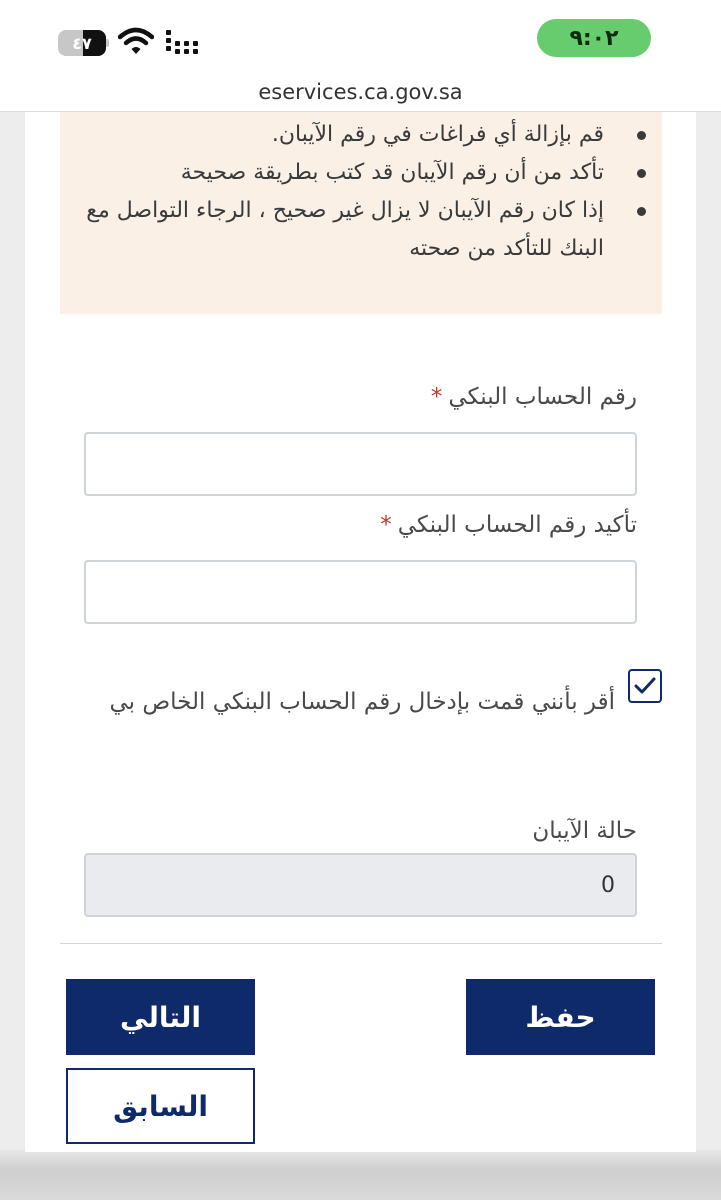 This screenshot has width=721, height=1200. What do you see at coordinates (365, 135) in the screenshot?
I see `notice-item: قم بإزالة أي فراغات في رقم الآيبان.` at bounding box center [365, 135].